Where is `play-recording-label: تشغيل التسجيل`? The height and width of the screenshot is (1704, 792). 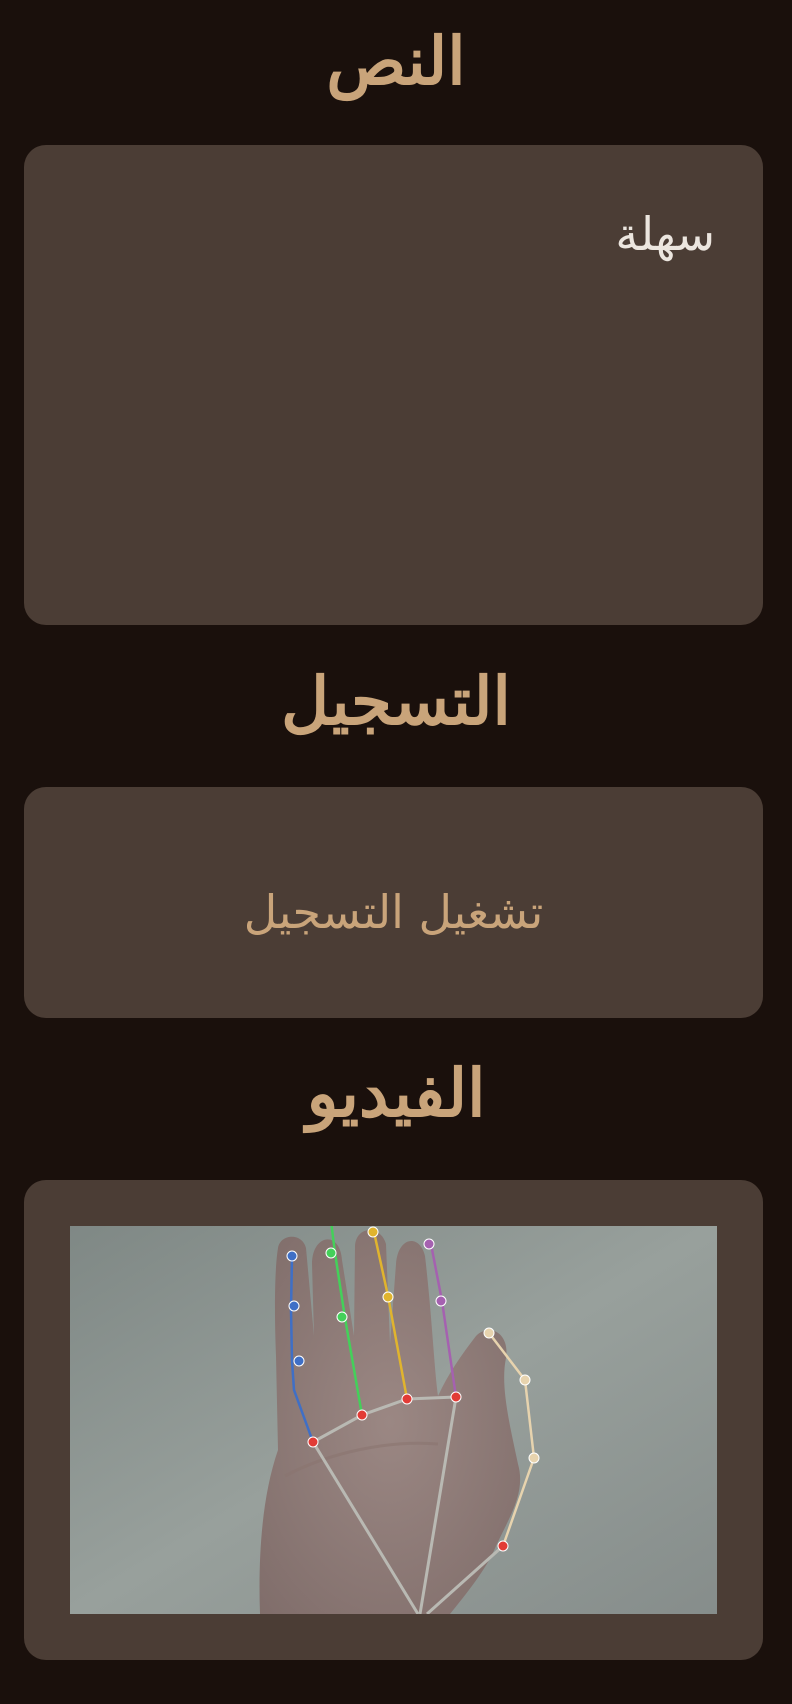
play-recording-label: تشغيل التسجيل is located at coordinates (393, 912).